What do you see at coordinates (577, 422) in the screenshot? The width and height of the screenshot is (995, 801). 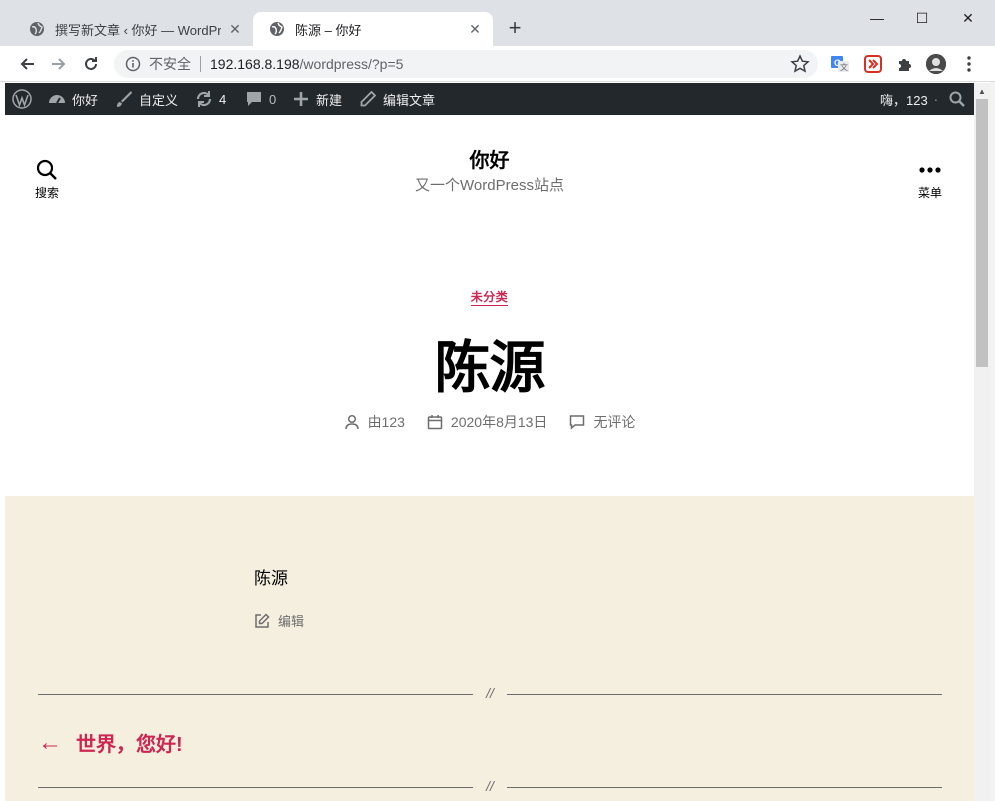 I see `comment-bubble-icon` at bounding box center [577, 422].